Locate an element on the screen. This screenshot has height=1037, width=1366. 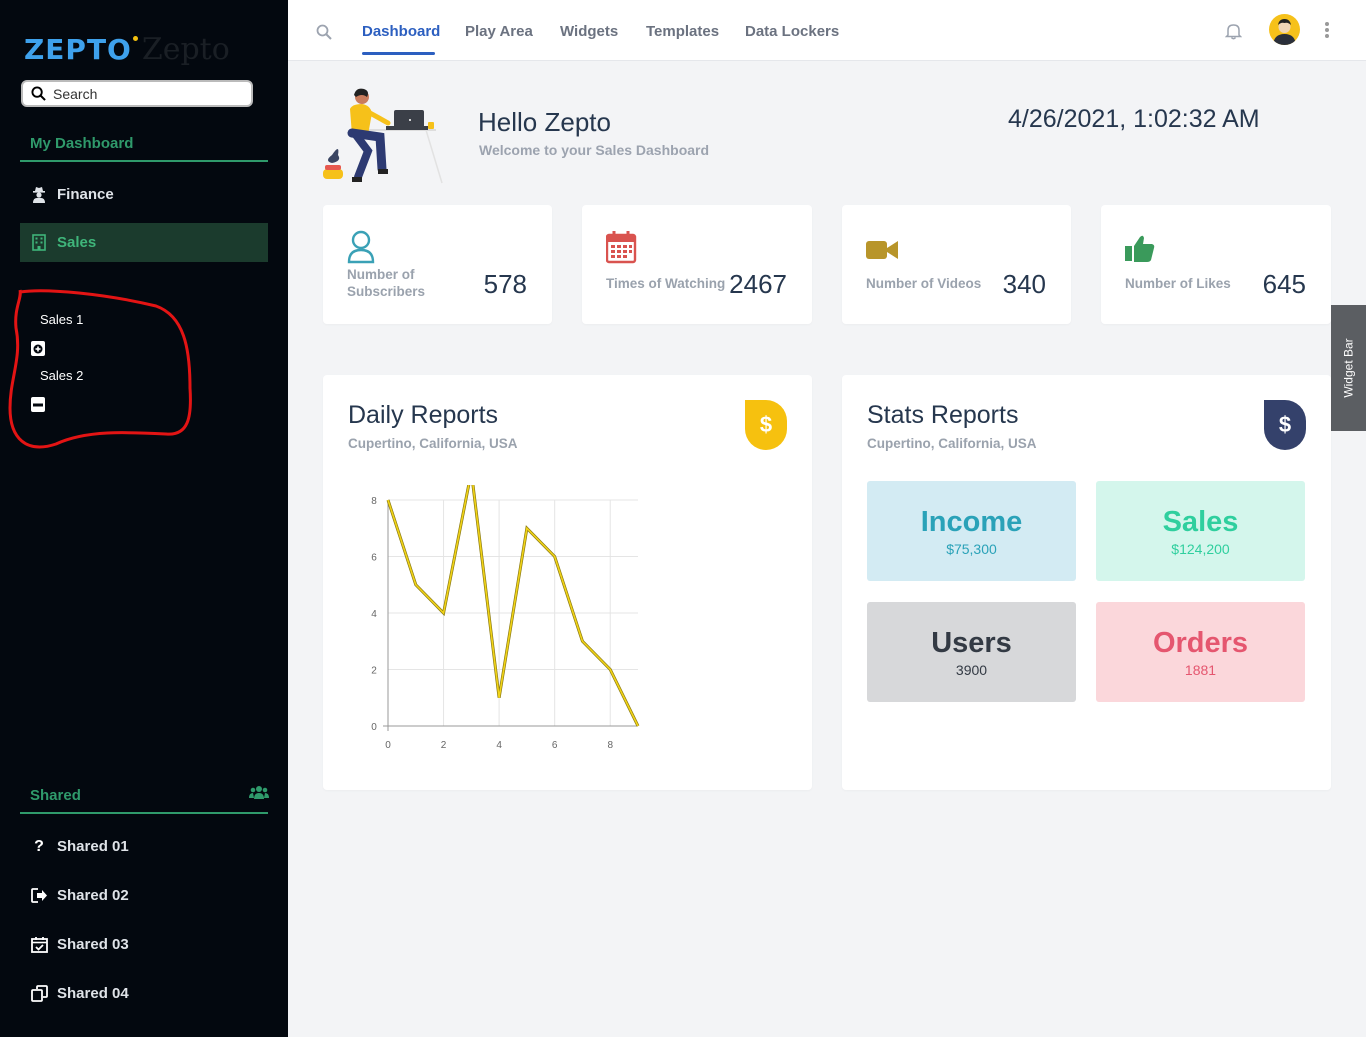
y-tick-label: 0 is located at coordinates (374, 727).